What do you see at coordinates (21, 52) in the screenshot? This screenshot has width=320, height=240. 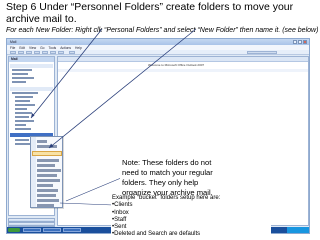 I see `print-button` at bounding box center [21, 52].